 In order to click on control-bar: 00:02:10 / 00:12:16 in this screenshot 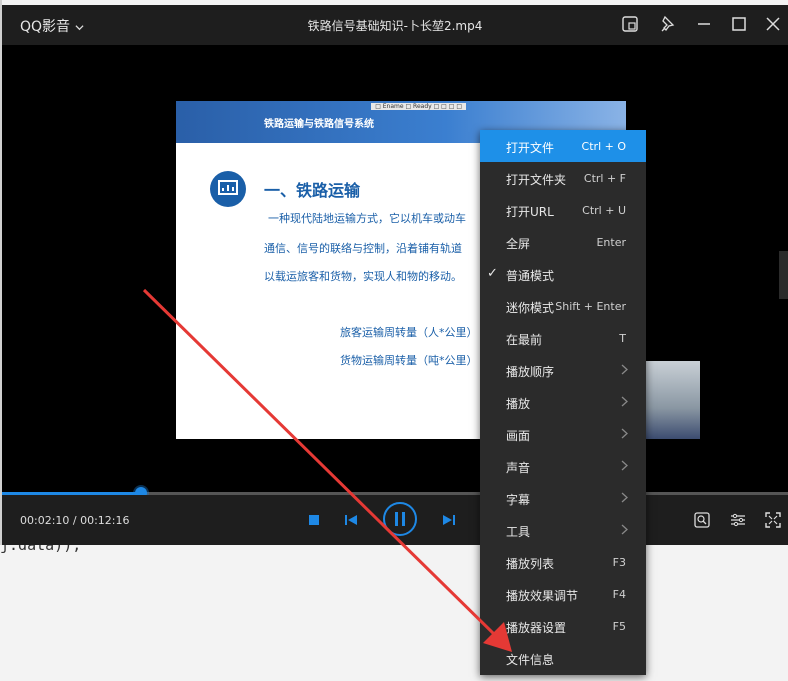, I will do `click(395, 520)`.